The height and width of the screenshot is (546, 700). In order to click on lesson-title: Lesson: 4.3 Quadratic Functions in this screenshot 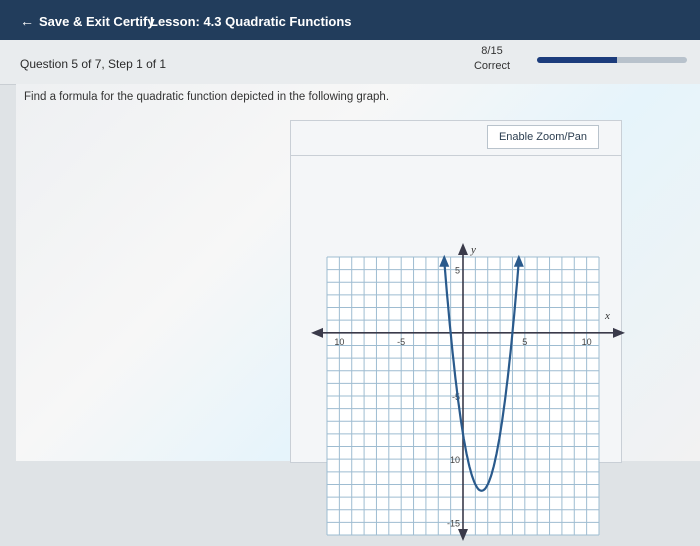, I will do `click(251, 21)`.